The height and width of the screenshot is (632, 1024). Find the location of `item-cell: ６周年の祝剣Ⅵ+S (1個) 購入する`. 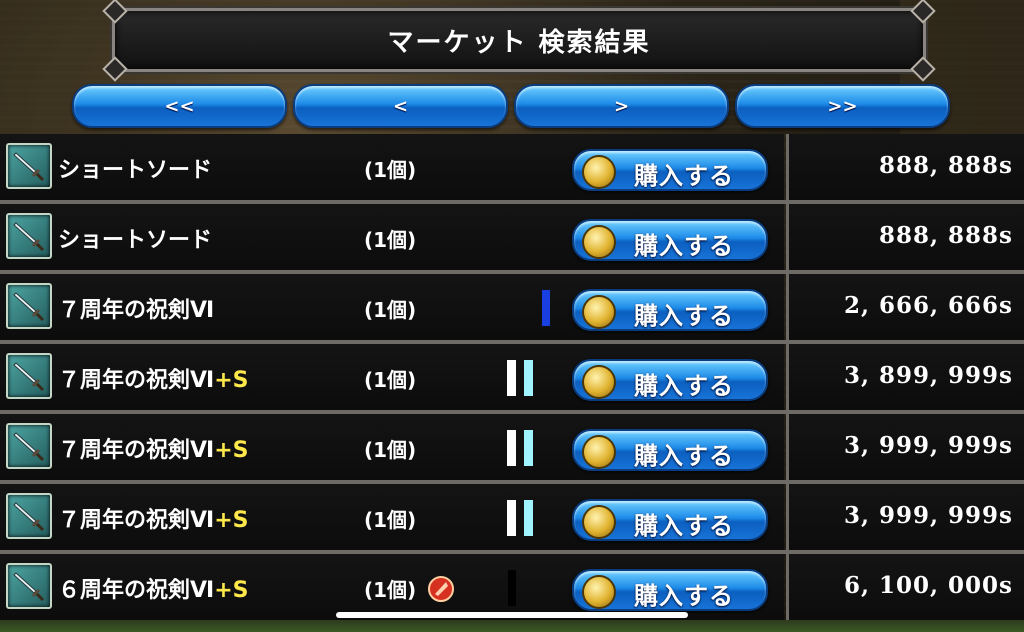

item-cell: ６周年の祝剣Ⅵ+S (1個) 購入する is located at coordinates (392, 587).